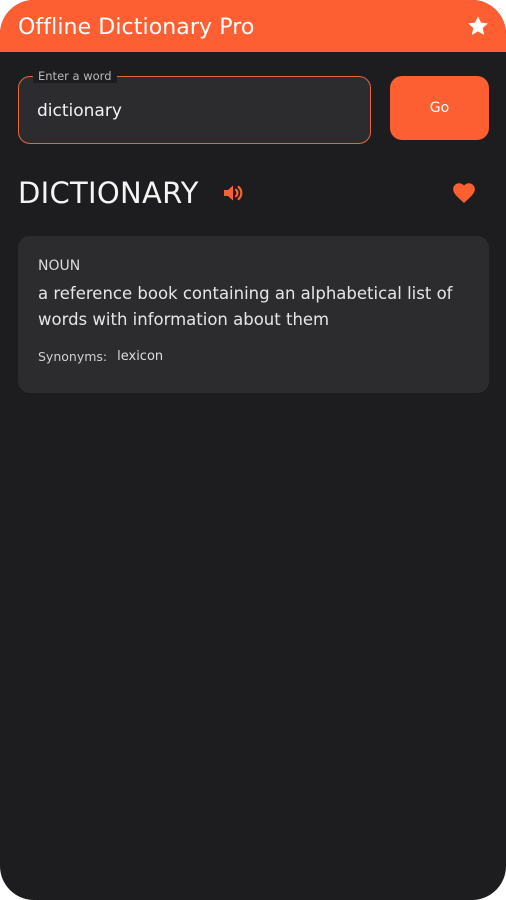 This screenshot has width=506, height=900. I want to click on word-header: DICTIONARY, so click(253, 194).